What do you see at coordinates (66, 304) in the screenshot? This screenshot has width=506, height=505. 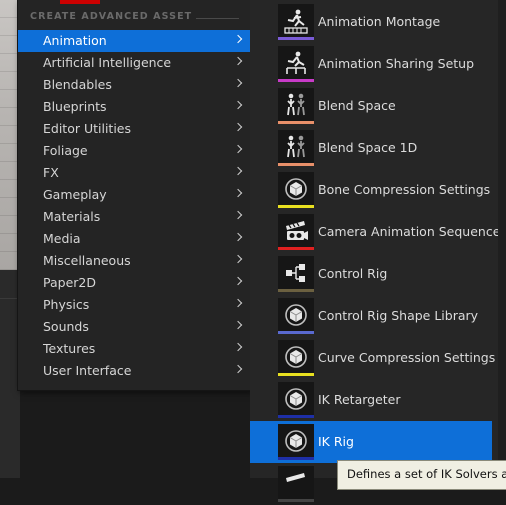 I see `category-item-label: Physics` at bounding box center [66, 304].